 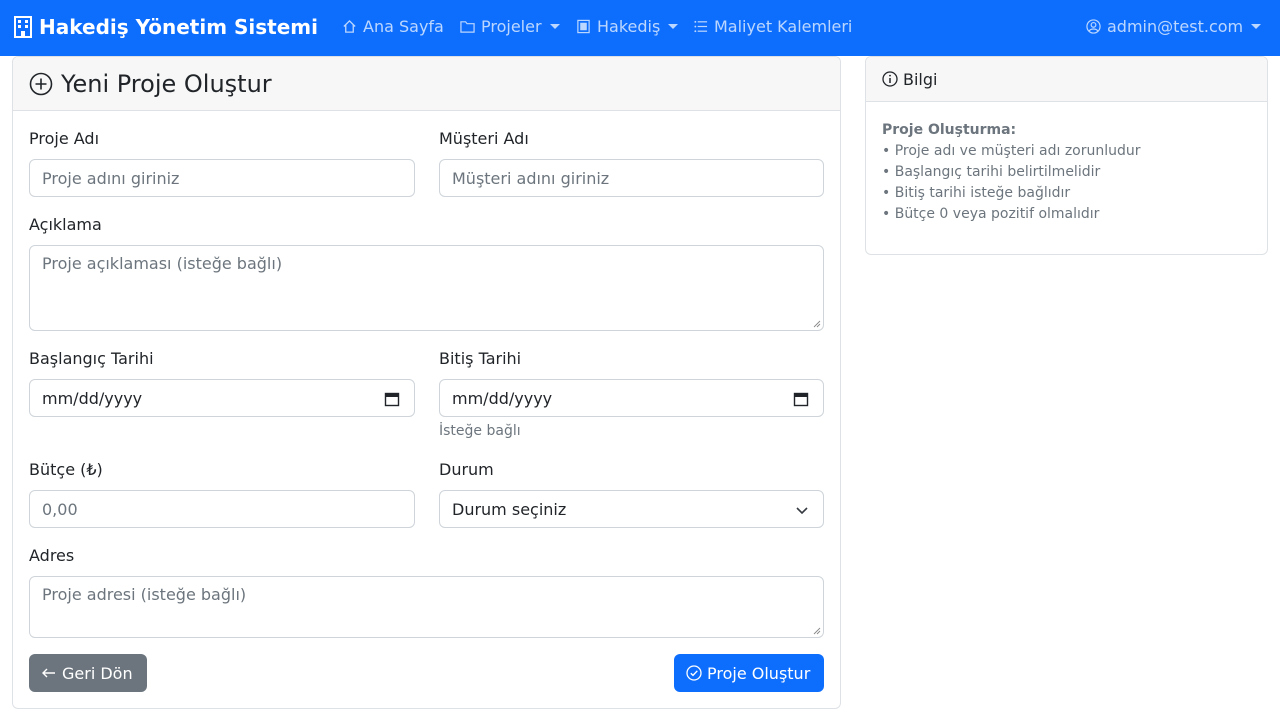 I want to click on page-title: Yeni Proje Oluştur, so click(x=166, y=83).